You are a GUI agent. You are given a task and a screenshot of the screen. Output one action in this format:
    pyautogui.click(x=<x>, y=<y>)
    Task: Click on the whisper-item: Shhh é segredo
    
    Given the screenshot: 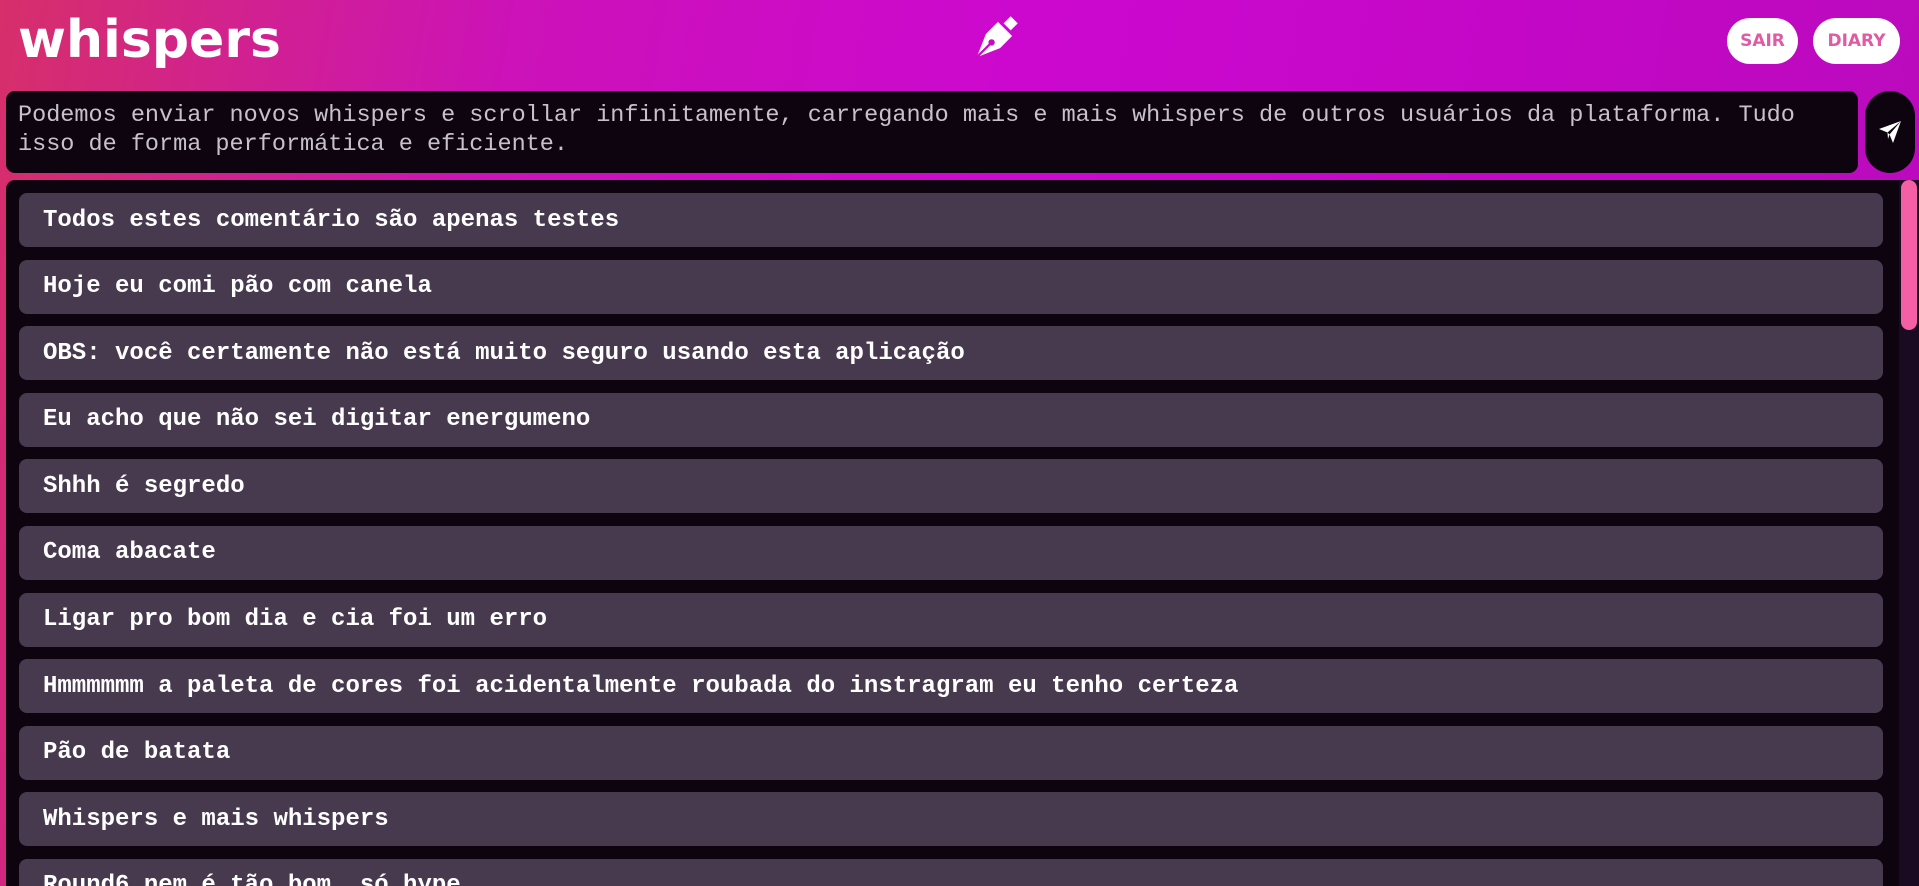 What is the action you would take?
    pyautogui.click(x=951, y=486)
    